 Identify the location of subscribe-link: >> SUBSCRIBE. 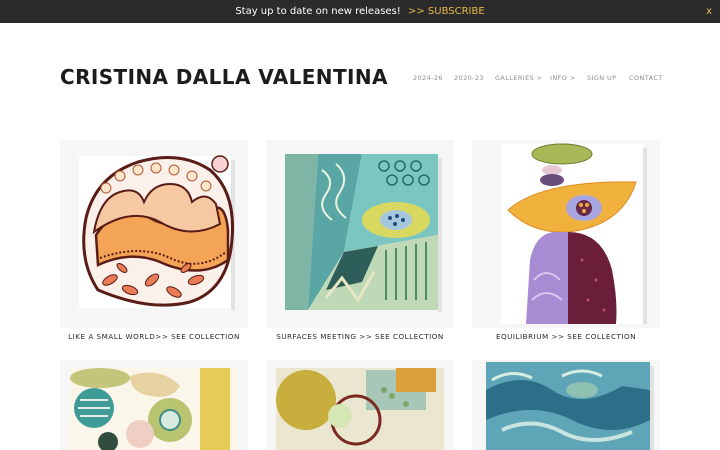
(446, 11).